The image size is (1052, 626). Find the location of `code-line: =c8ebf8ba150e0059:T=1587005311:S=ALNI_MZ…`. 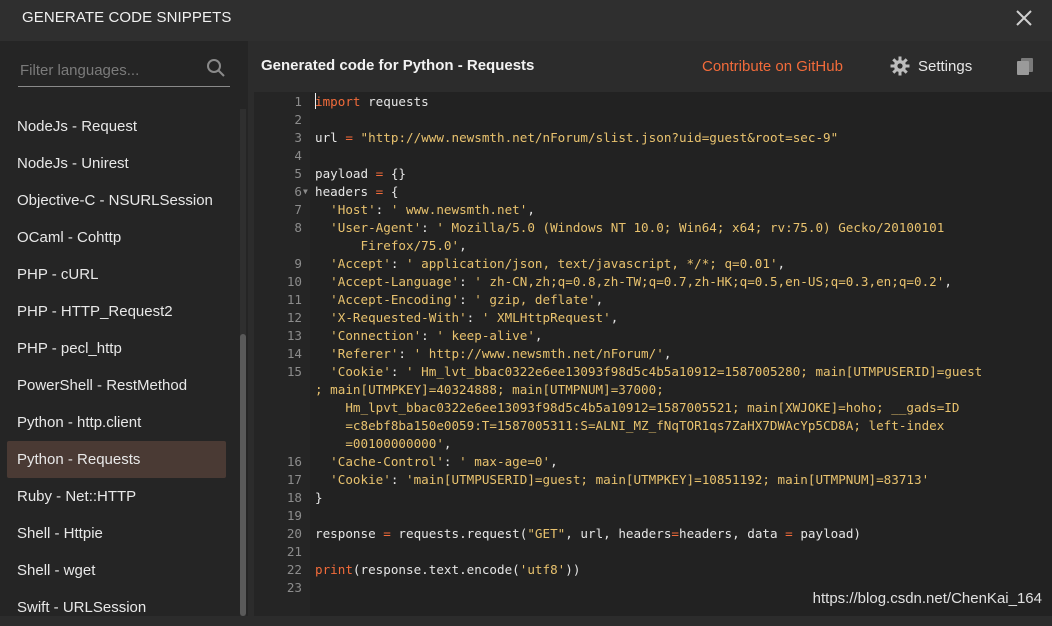

code-line: =c8ebf8ba150e0059:T=1587005311:S=ALNI_MZ… is located at coordinates (630, 425).